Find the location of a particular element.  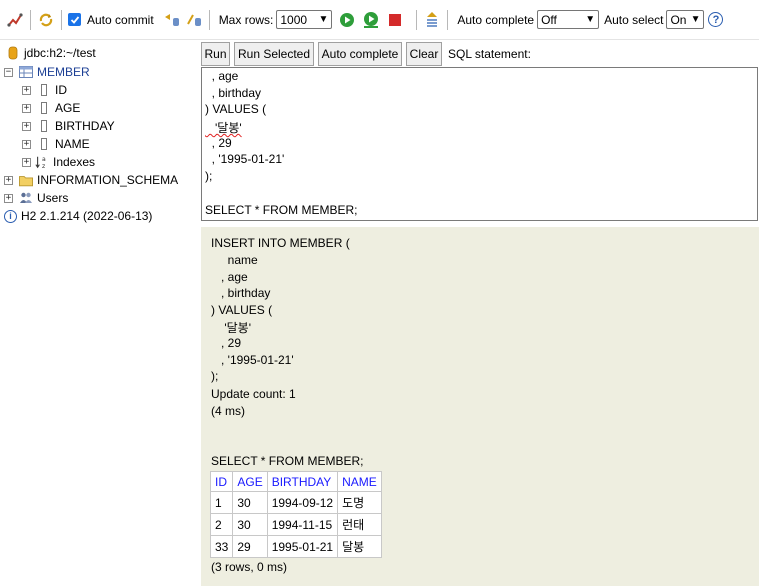

editor-line: , '1995-01-21' is located at coordinates (245, 159).